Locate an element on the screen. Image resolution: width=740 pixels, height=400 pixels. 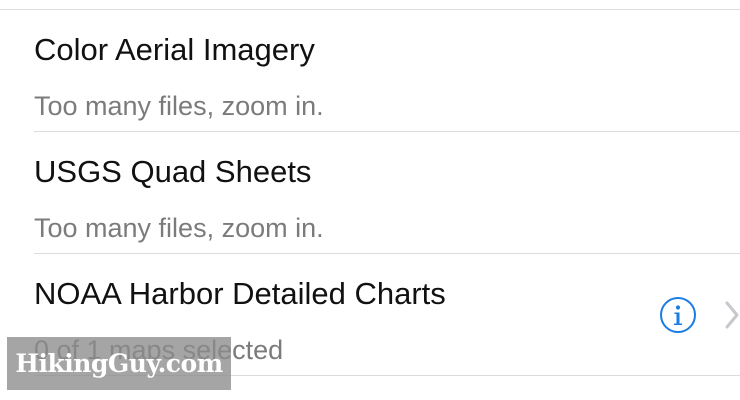
watermark-logo: HikingGuy.com is located at coordinates (119, 363).